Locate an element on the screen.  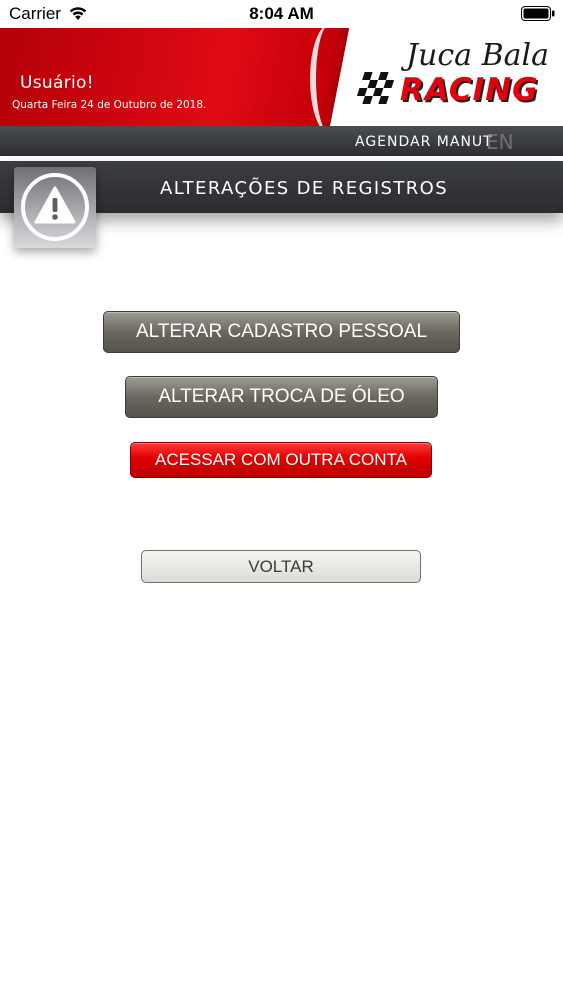
battery-icon is located at coordinates (538, 13).